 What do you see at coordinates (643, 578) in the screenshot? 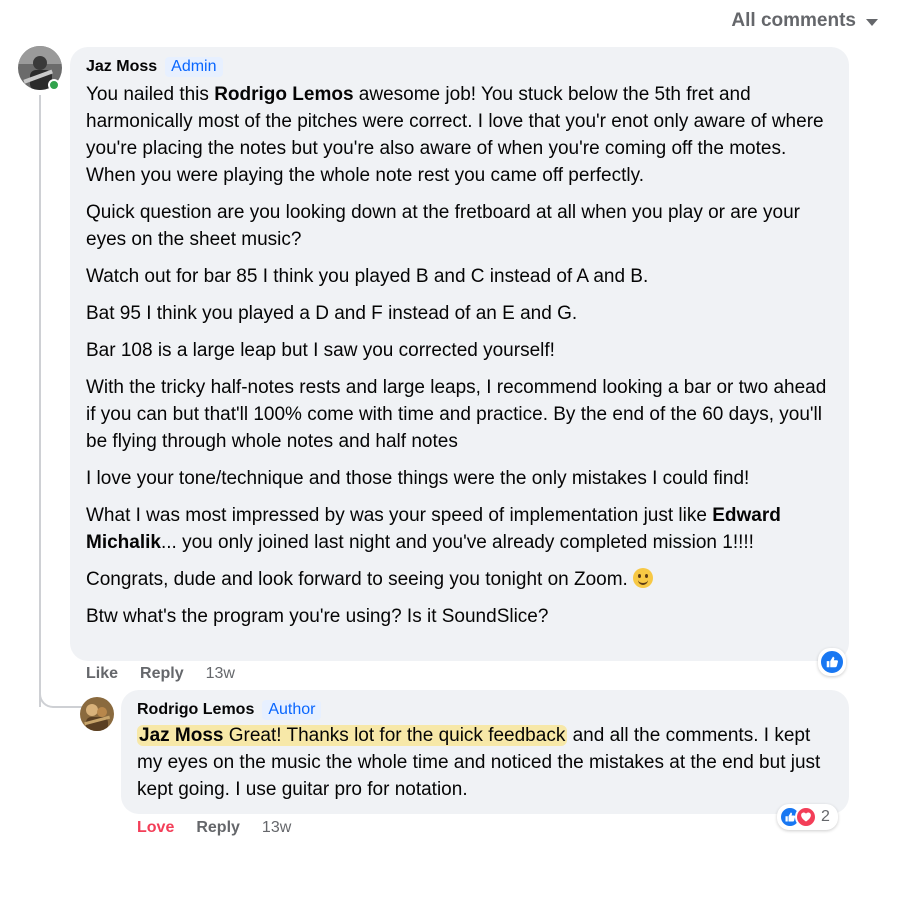
I see `smiling-emoji-icon` at bounding box center [643, 578].